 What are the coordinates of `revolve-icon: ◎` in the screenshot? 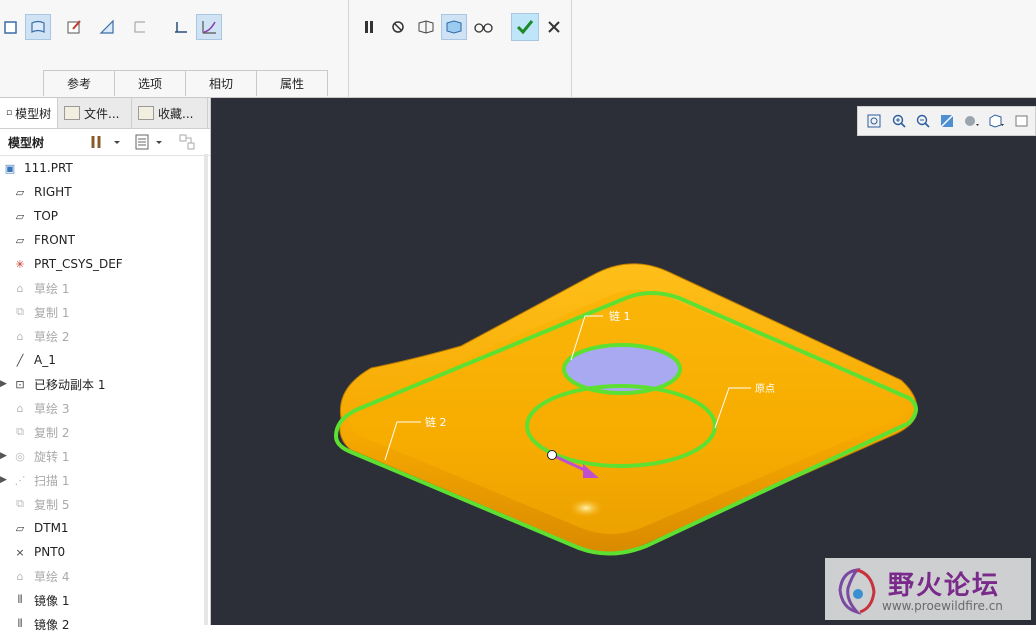 It's located at (20, 456).